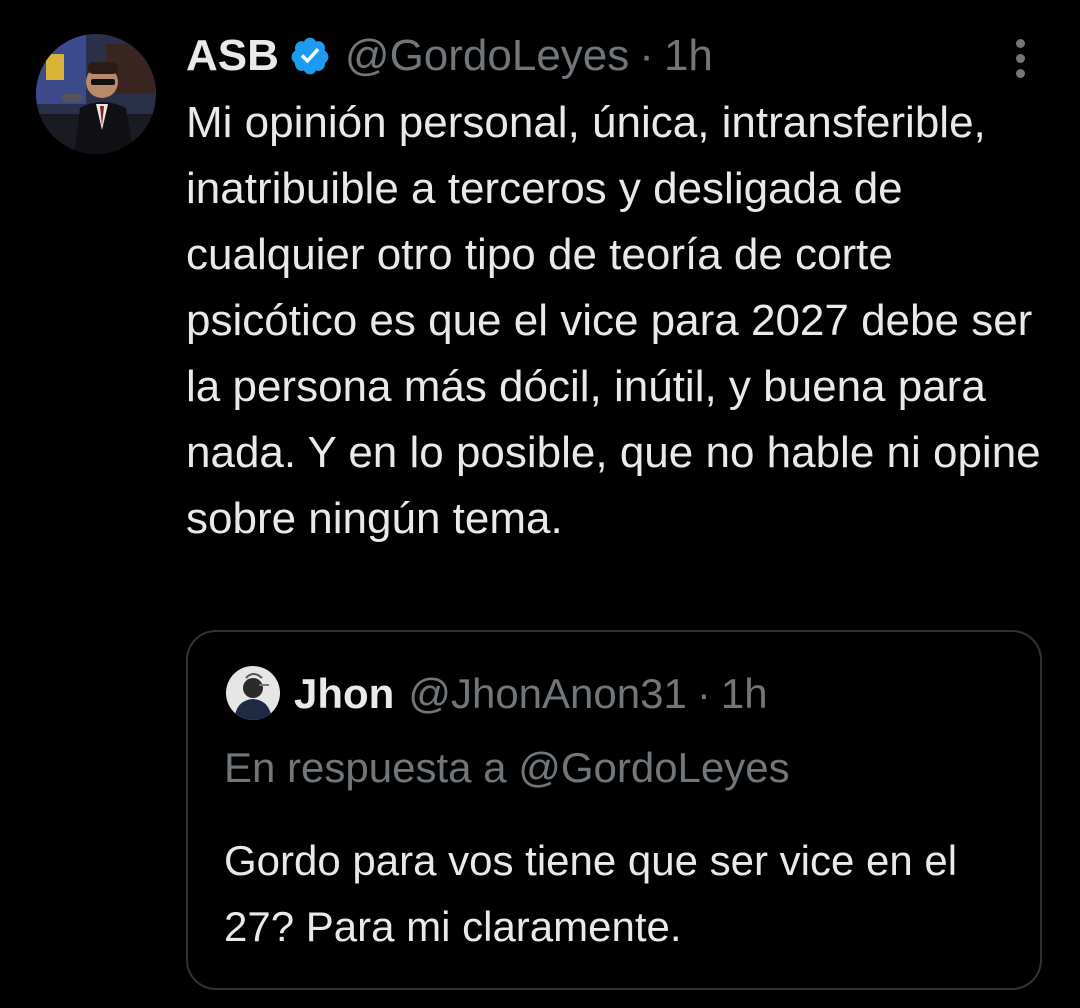 The height and width of the screenshot is (1008, 1080). Describe the element at coordinates (344, 694) in the screenshot. I see `quoted-author-name: Jhon` at that location.